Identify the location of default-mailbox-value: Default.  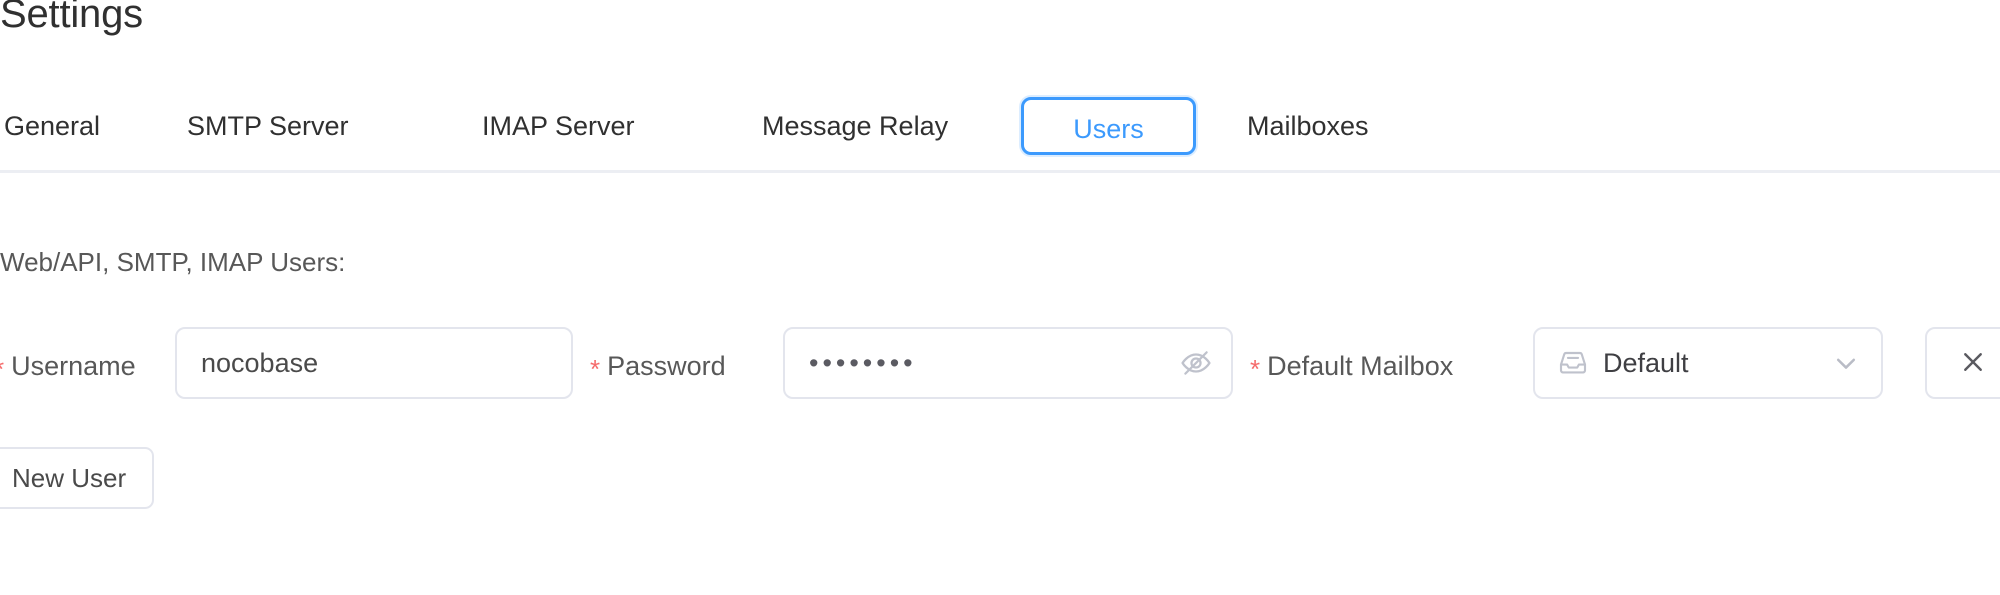
(1646, 363).